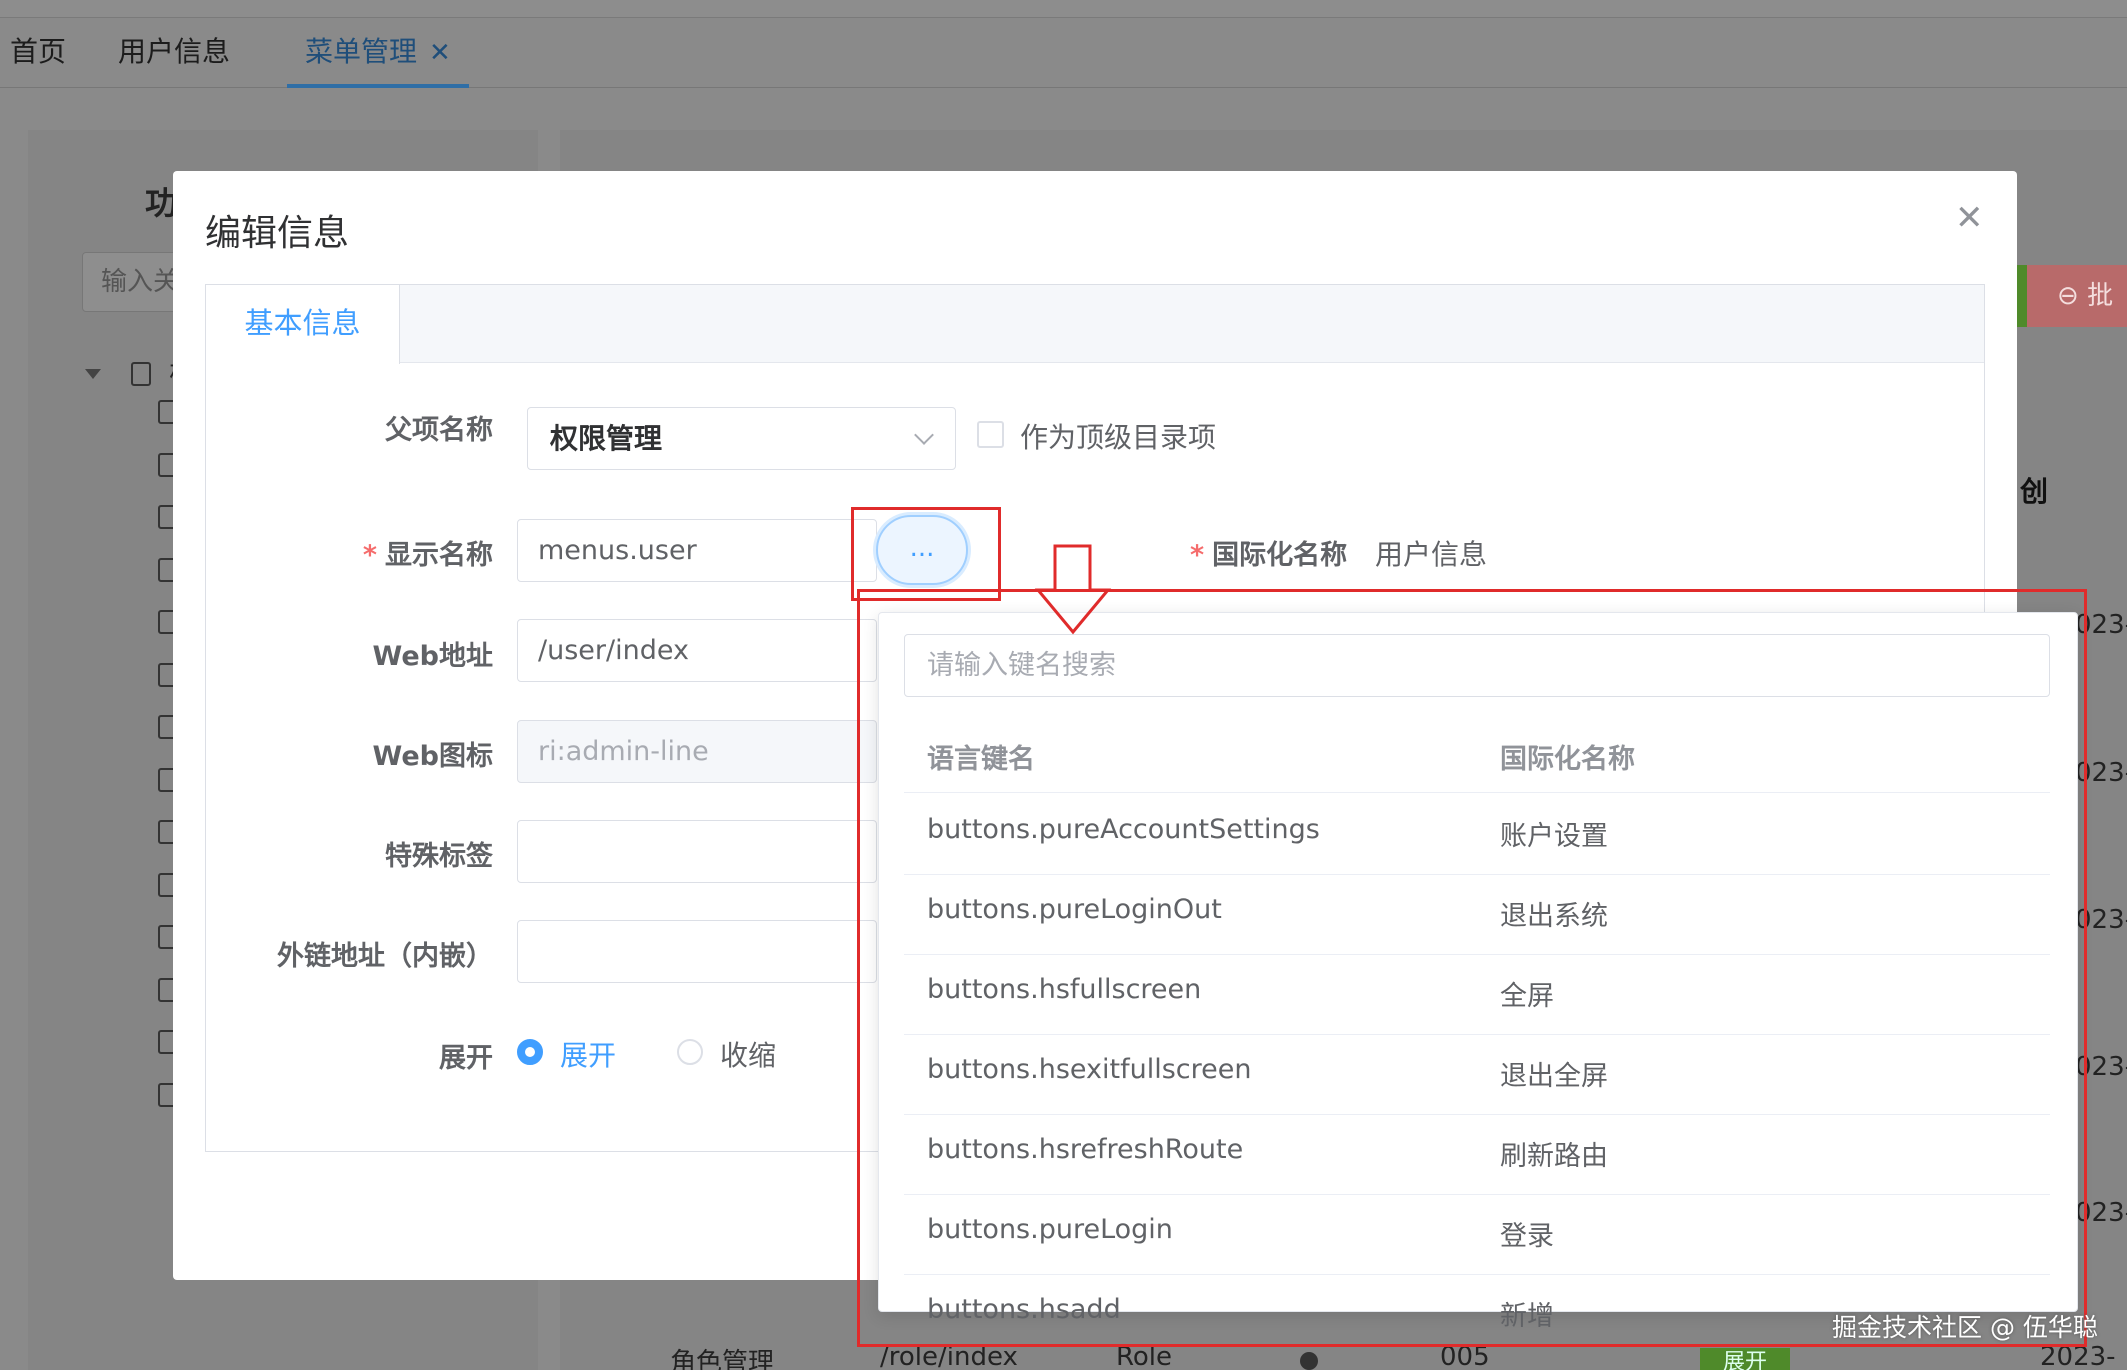 Image resolution: width=2127 pixels, height=1370 pixels. What do you see at coordinates (748, 1054) in the screenshot?
I see `collapse-label: 收缩` at bounding box center [748, 1054].